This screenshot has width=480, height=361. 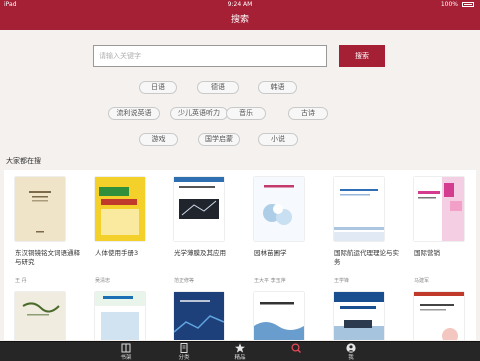 I want to click on tab-bookshelf: 书架, so click(x=126, y=351).